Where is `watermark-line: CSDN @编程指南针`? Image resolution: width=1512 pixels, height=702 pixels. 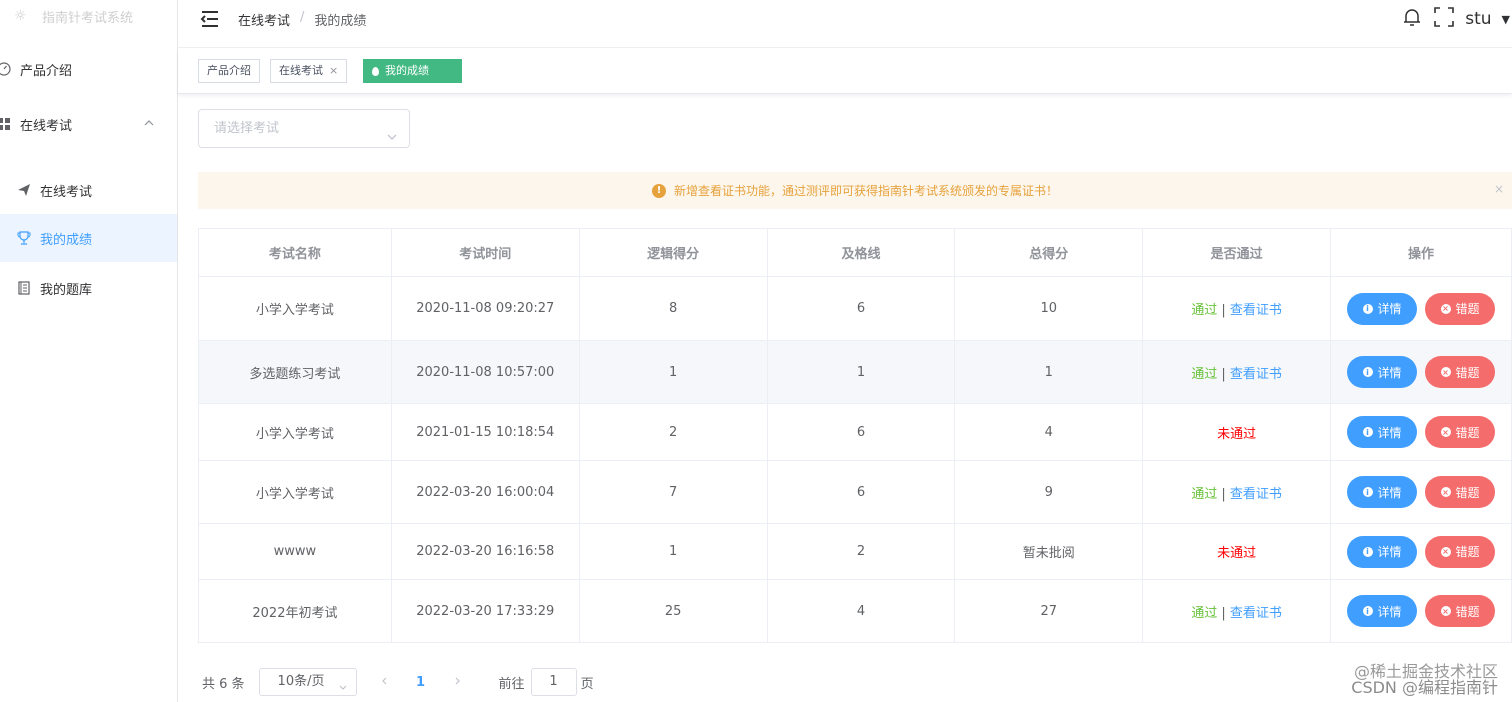 watermark-line: CSDN @编程指南针 is located at coordinates (1424, 687).